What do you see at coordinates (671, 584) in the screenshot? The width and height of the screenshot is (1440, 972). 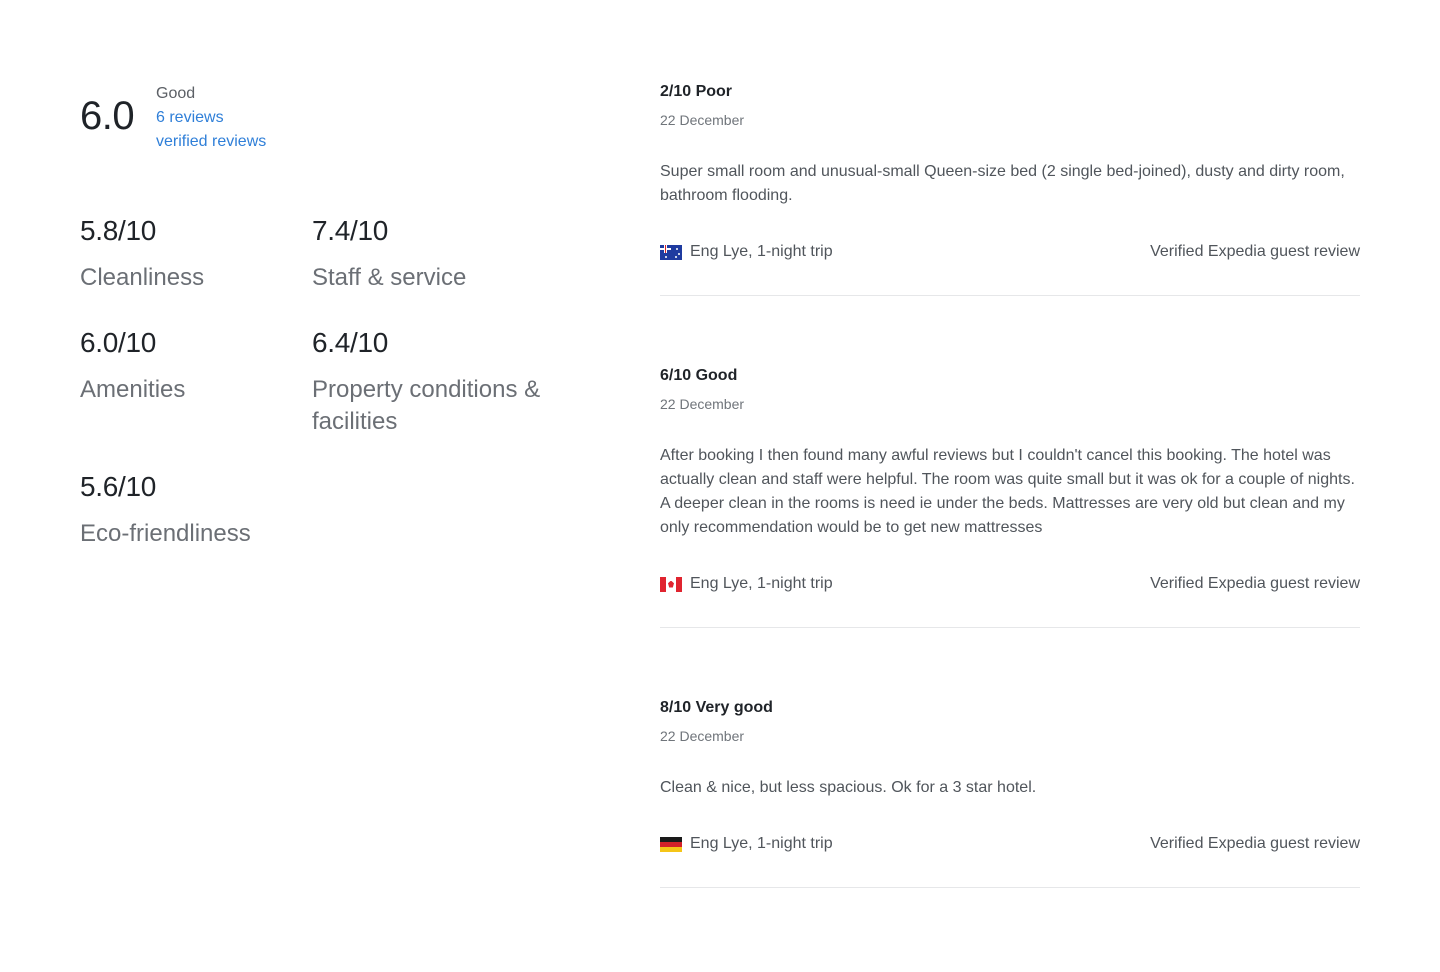 I see `canada-flag-icon` at bounding box center [671, 584].